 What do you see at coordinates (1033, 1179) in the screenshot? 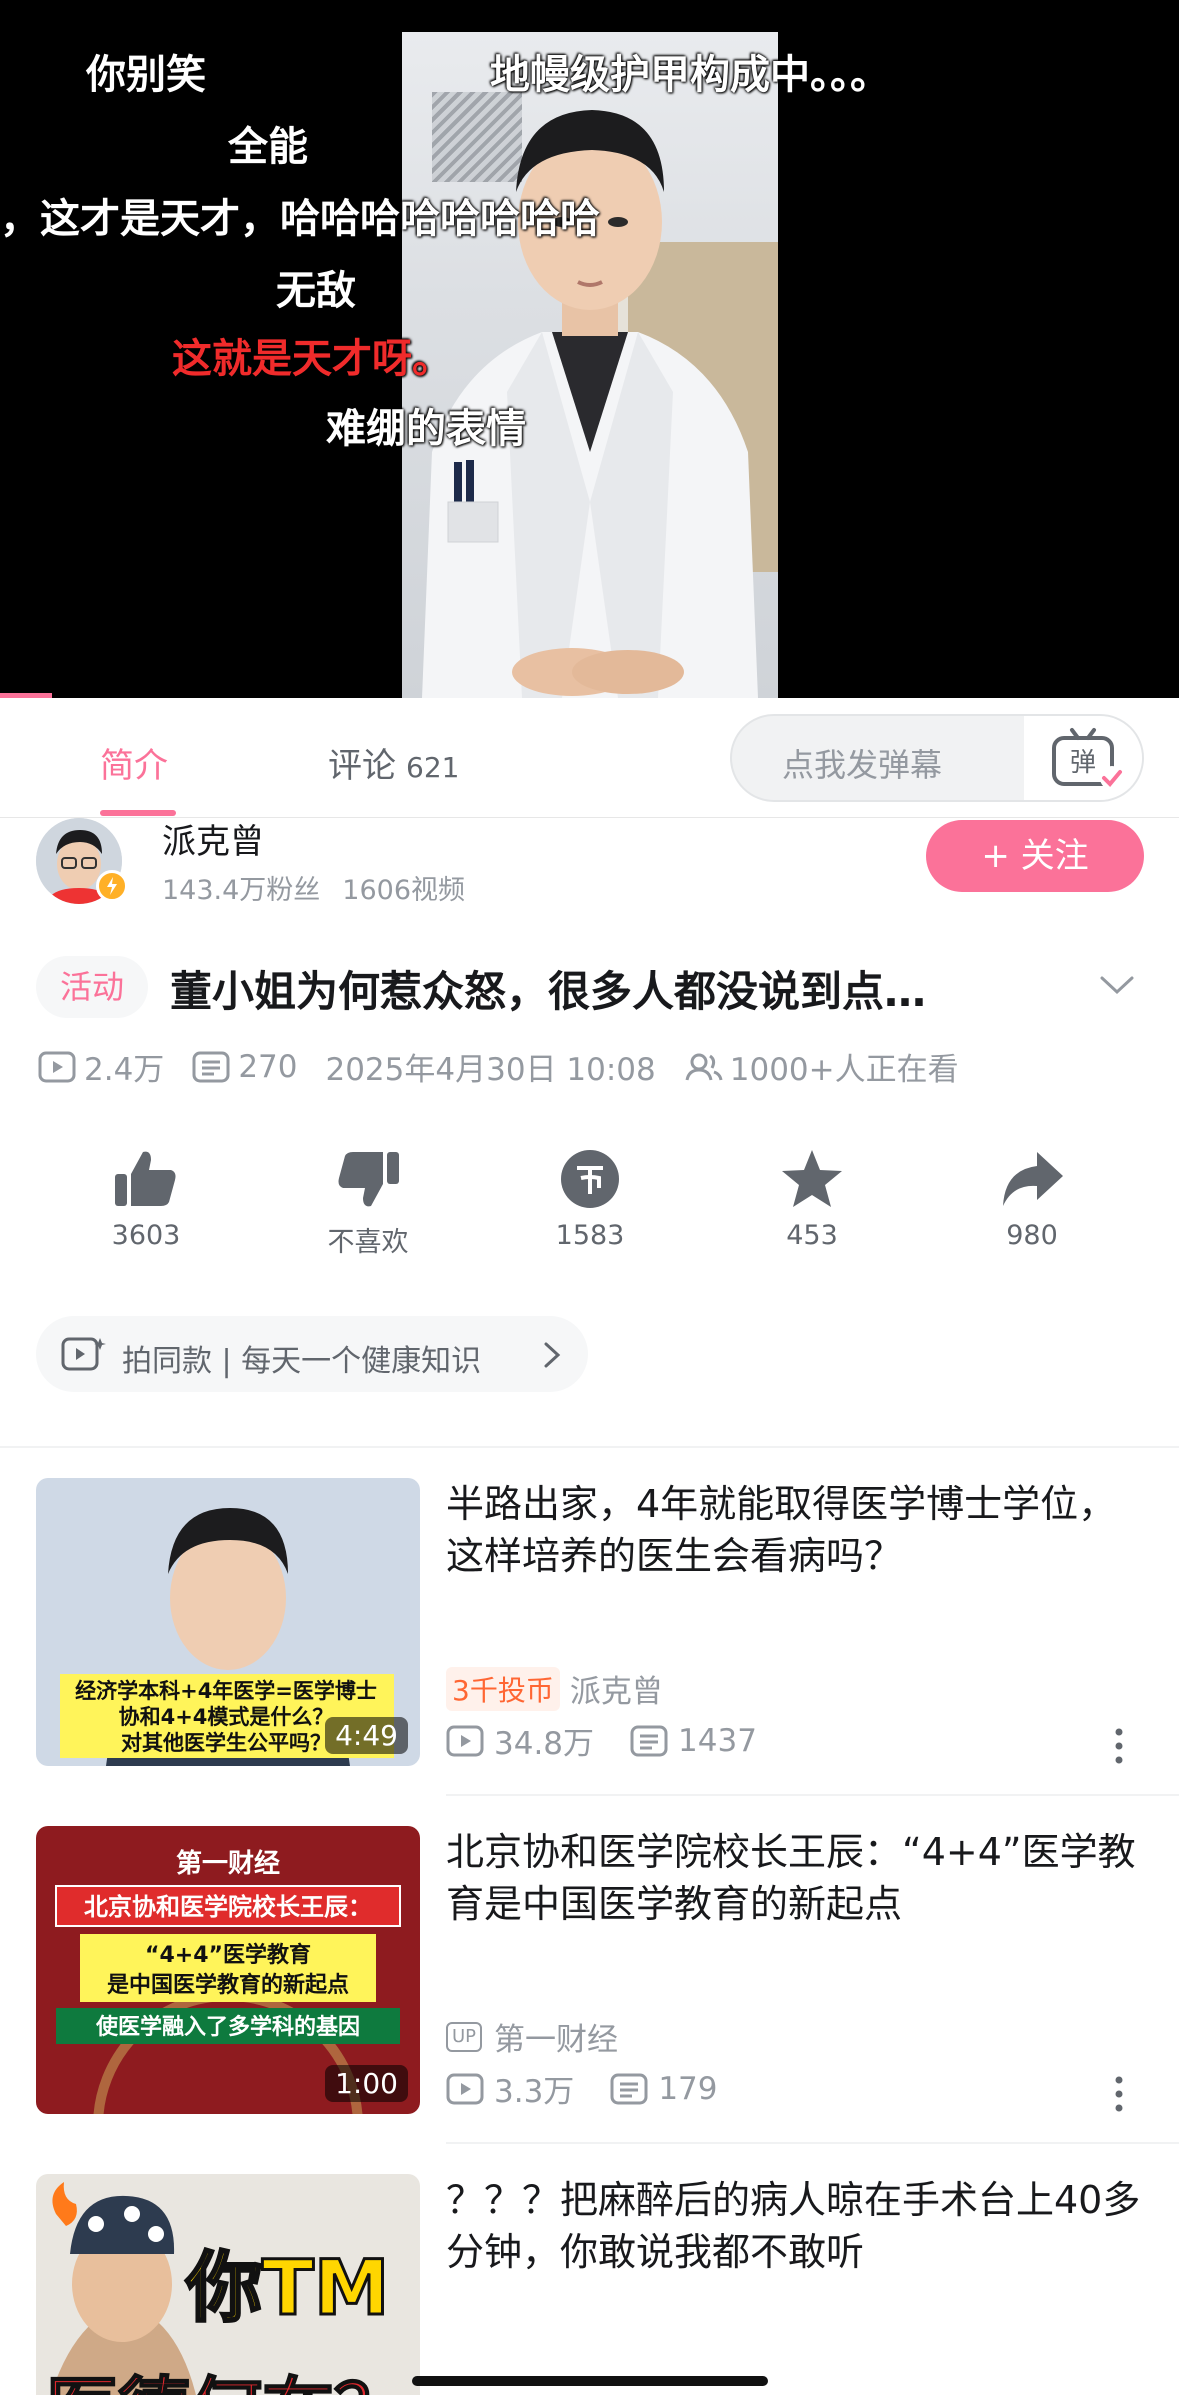
I see `share-arrow-icon` at bounding box center [1033, 1179].